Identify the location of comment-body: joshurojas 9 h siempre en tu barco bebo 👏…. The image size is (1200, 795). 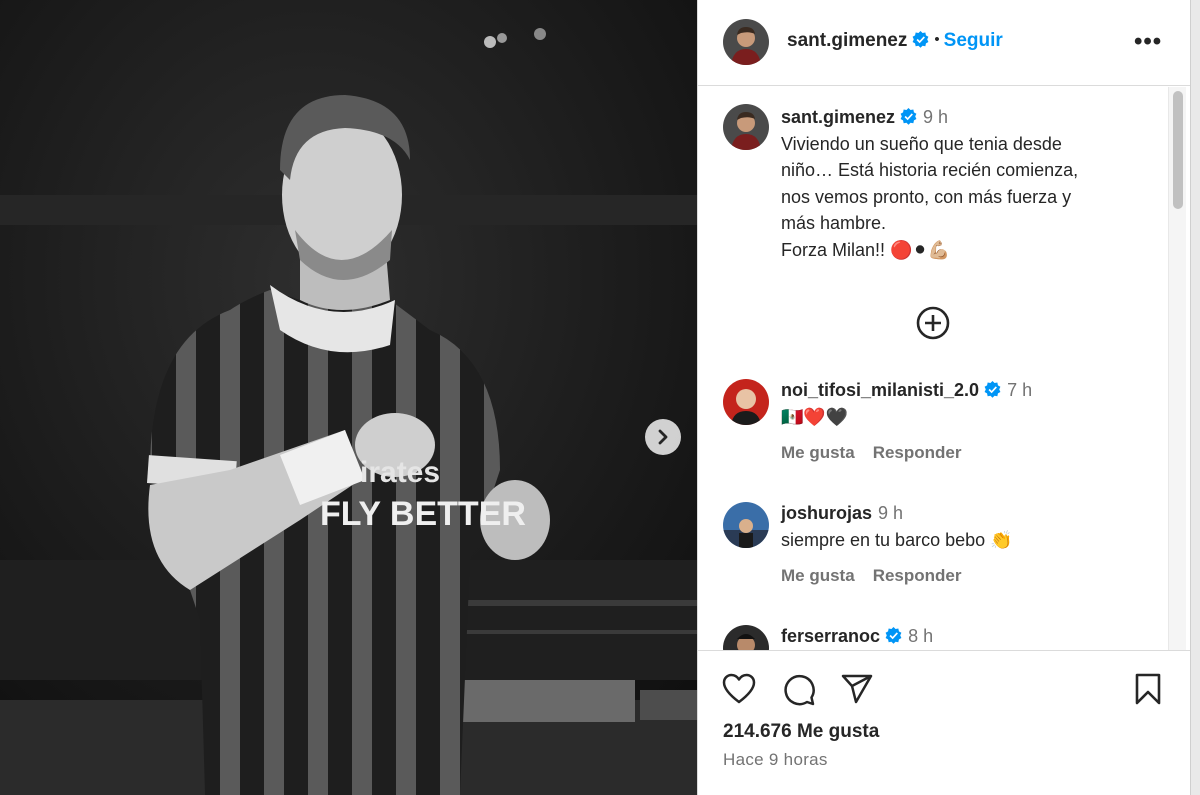
(964, 545).